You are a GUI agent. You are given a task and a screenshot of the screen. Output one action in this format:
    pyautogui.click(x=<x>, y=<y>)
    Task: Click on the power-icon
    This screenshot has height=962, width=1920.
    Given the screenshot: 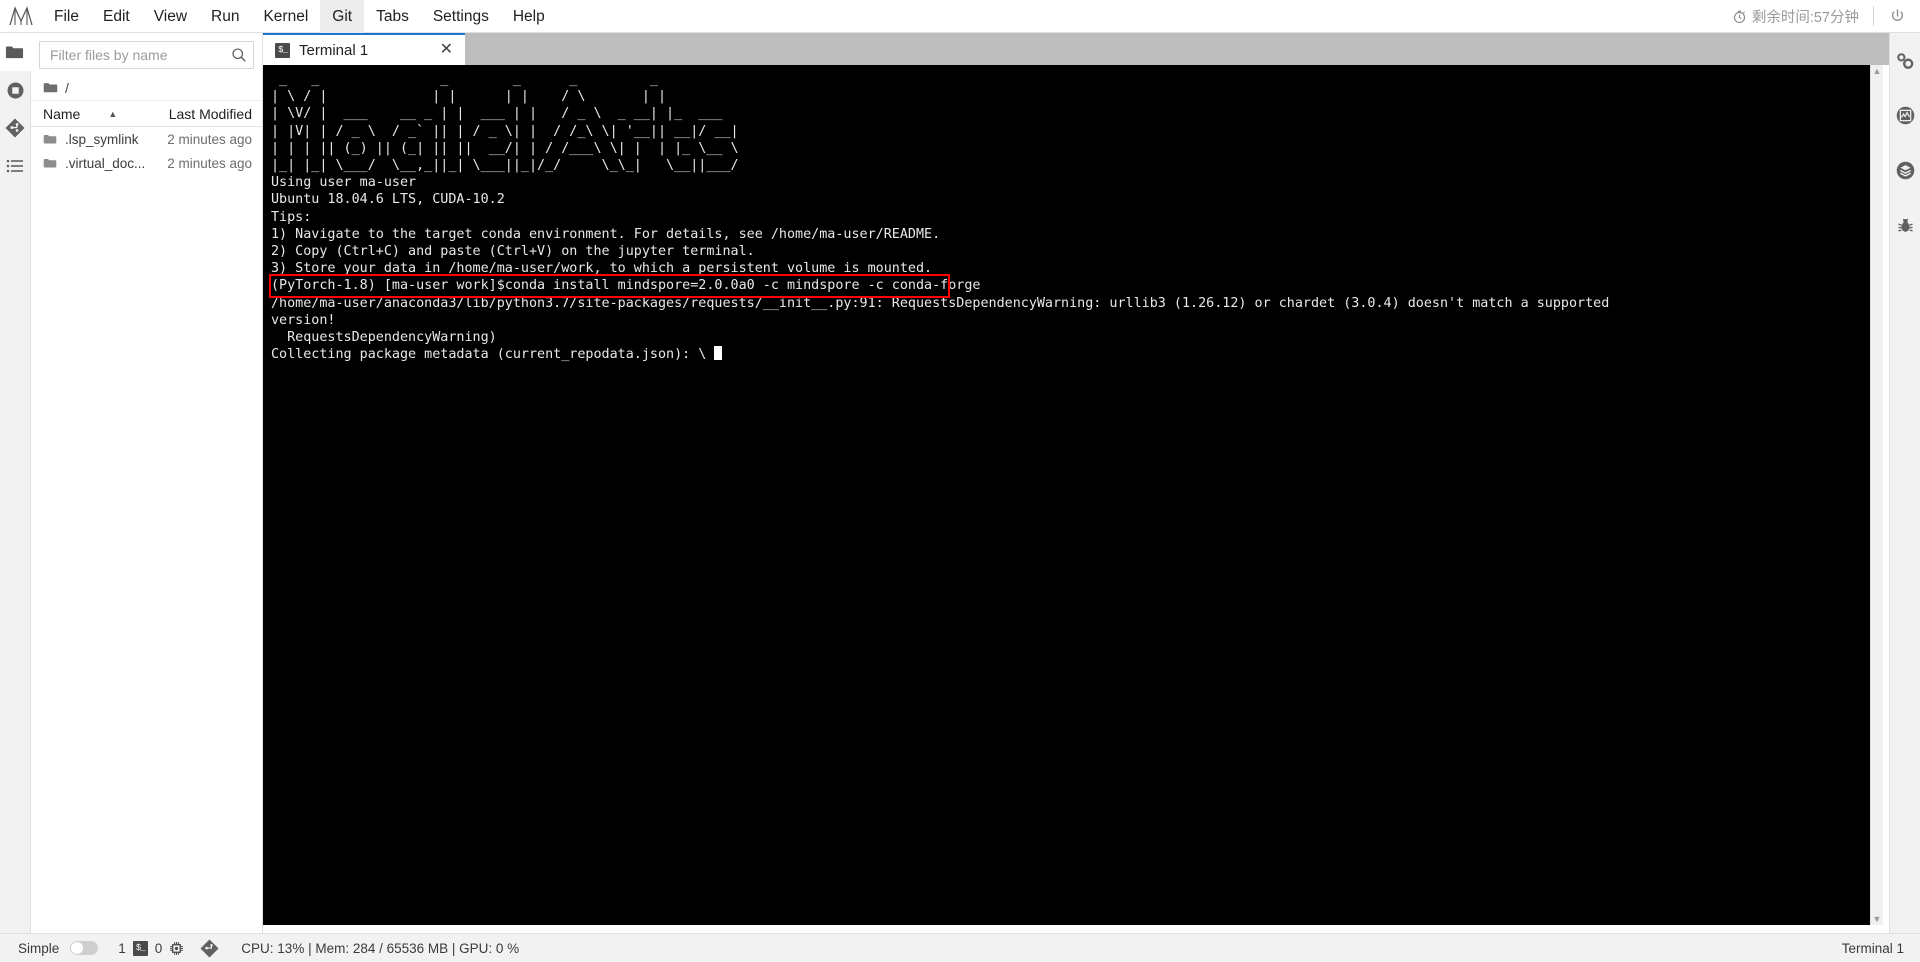 What is the action you would take?
    pyautogui.click(x=1897, y=16)
    